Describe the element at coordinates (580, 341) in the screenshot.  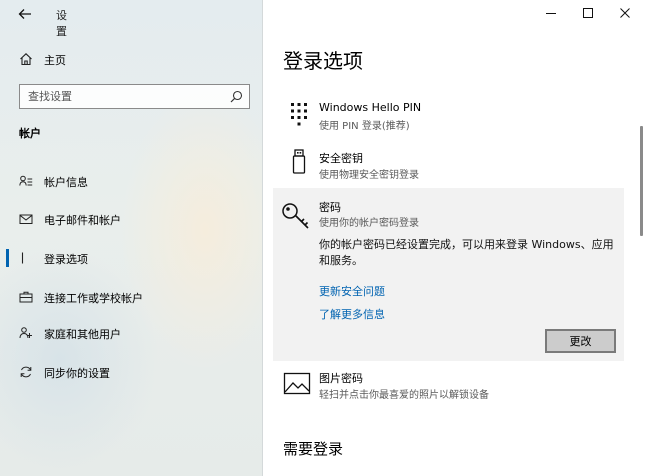
I see `change-password-button: 更改` at that location.